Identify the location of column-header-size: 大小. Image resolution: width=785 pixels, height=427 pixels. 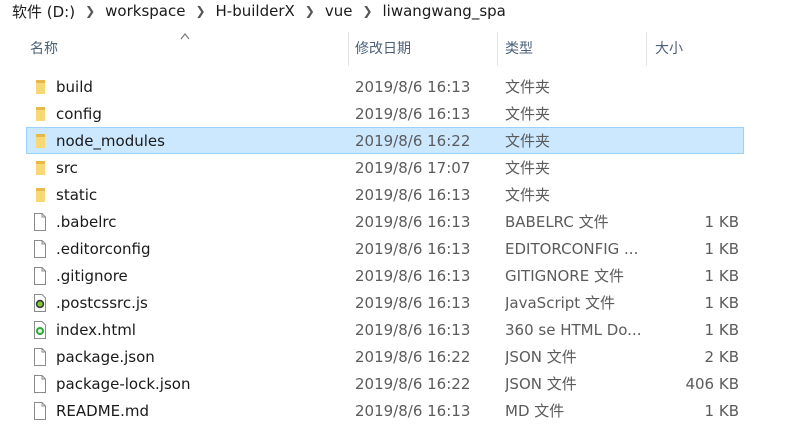
(705, 48).